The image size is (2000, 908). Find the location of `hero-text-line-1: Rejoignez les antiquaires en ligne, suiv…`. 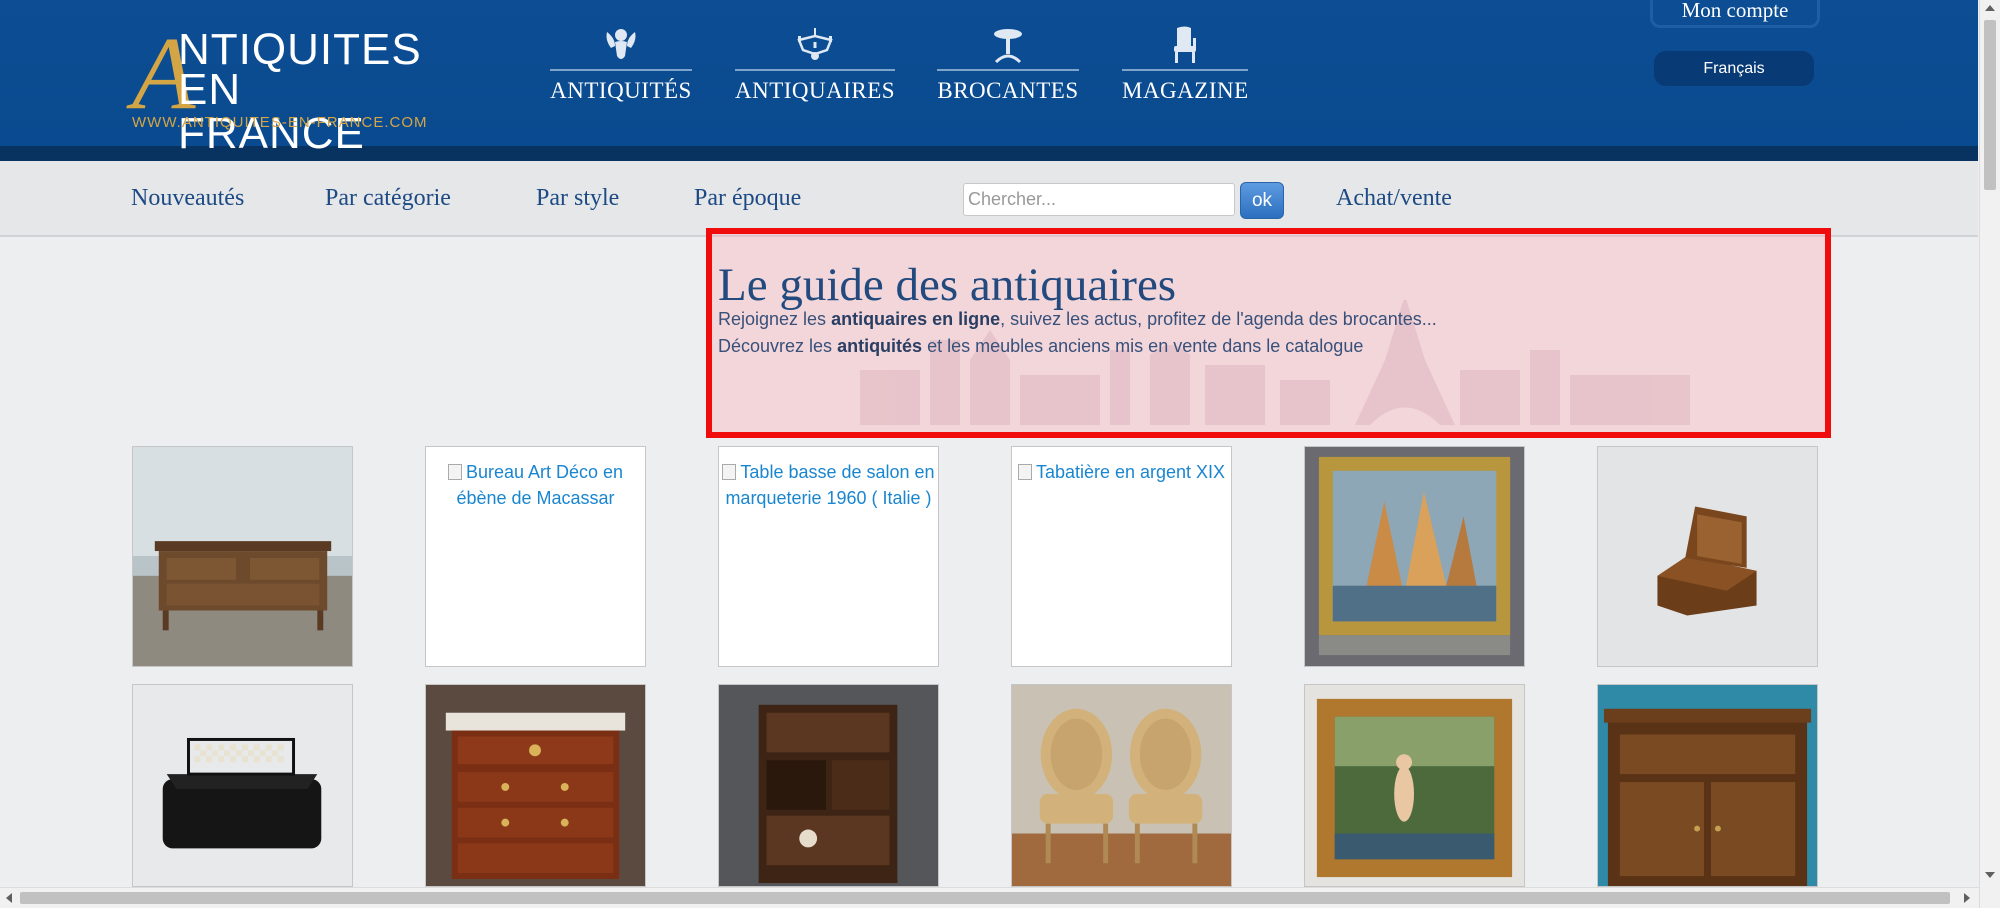

hero-text-line-1: Rejoignez les antiquaires en ligne, suiv… is located at coordinates (1077, 319).